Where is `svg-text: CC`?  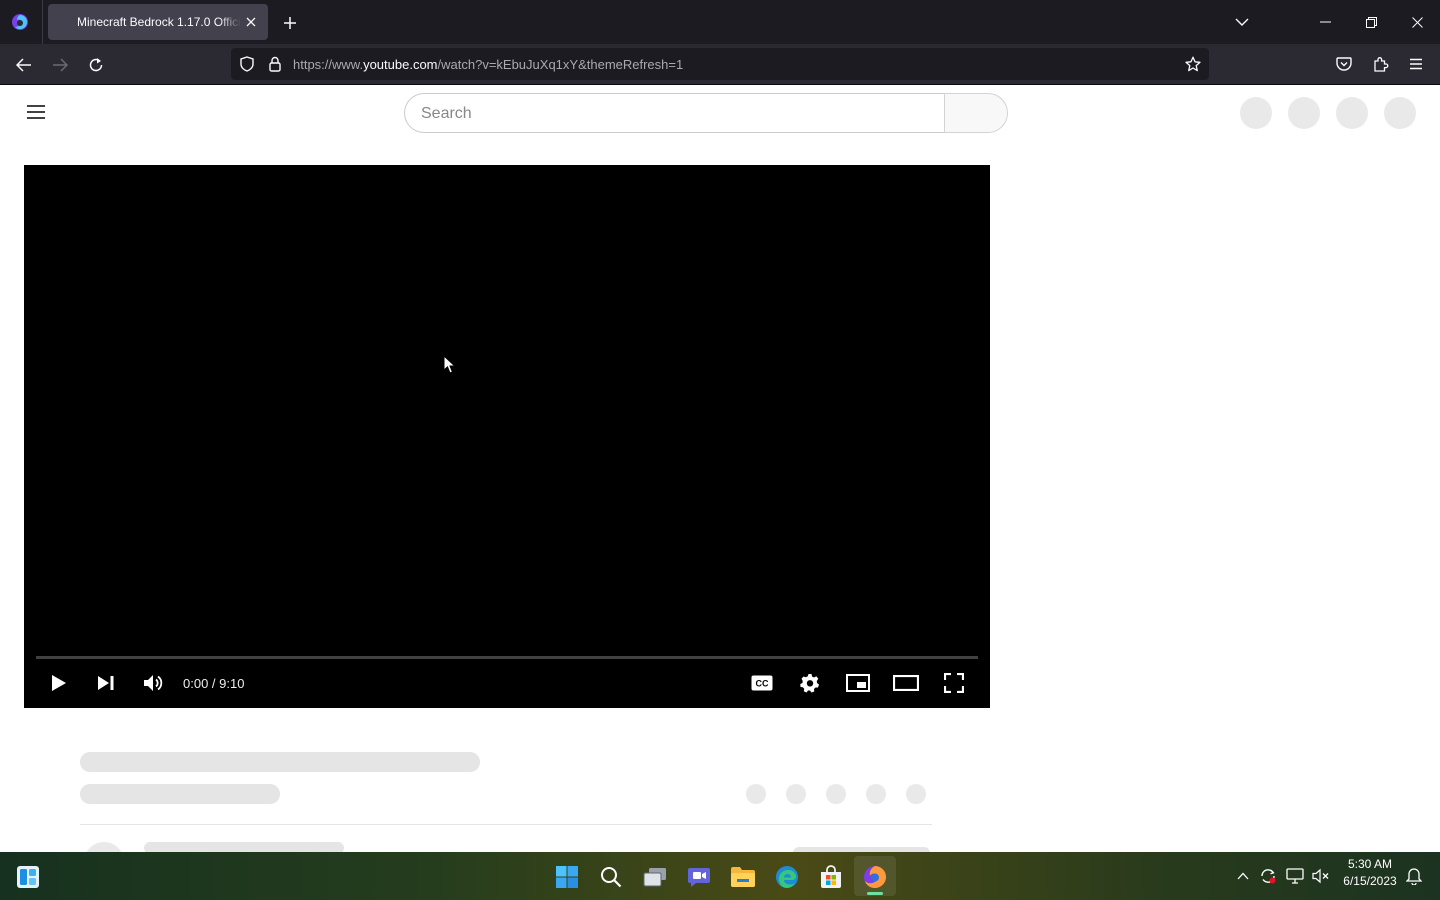 svg-text: CC is located at coordinates (762, 684).